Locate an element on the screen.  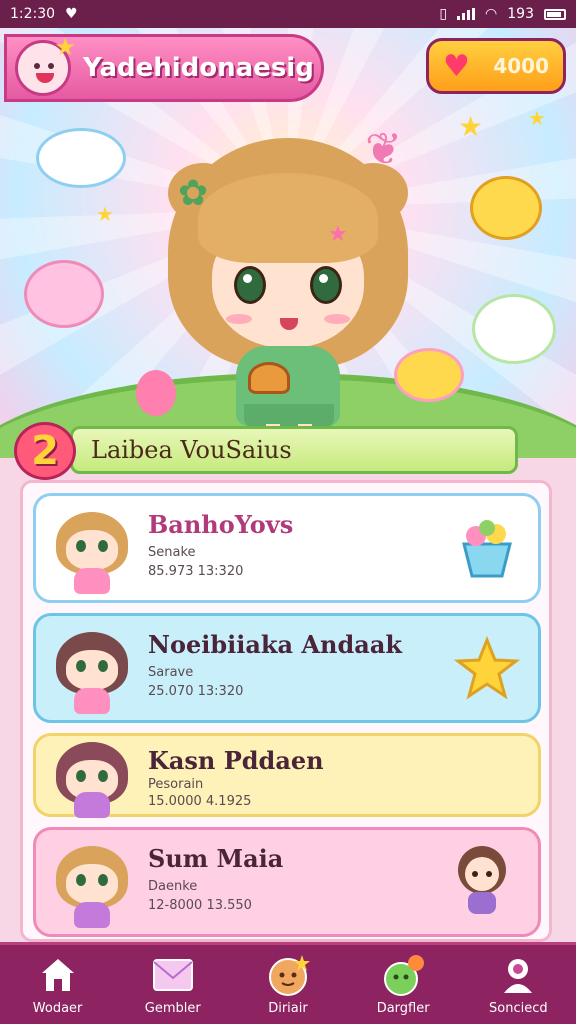
nav-label: Sonciecd is located at coordinates (518, 1008).